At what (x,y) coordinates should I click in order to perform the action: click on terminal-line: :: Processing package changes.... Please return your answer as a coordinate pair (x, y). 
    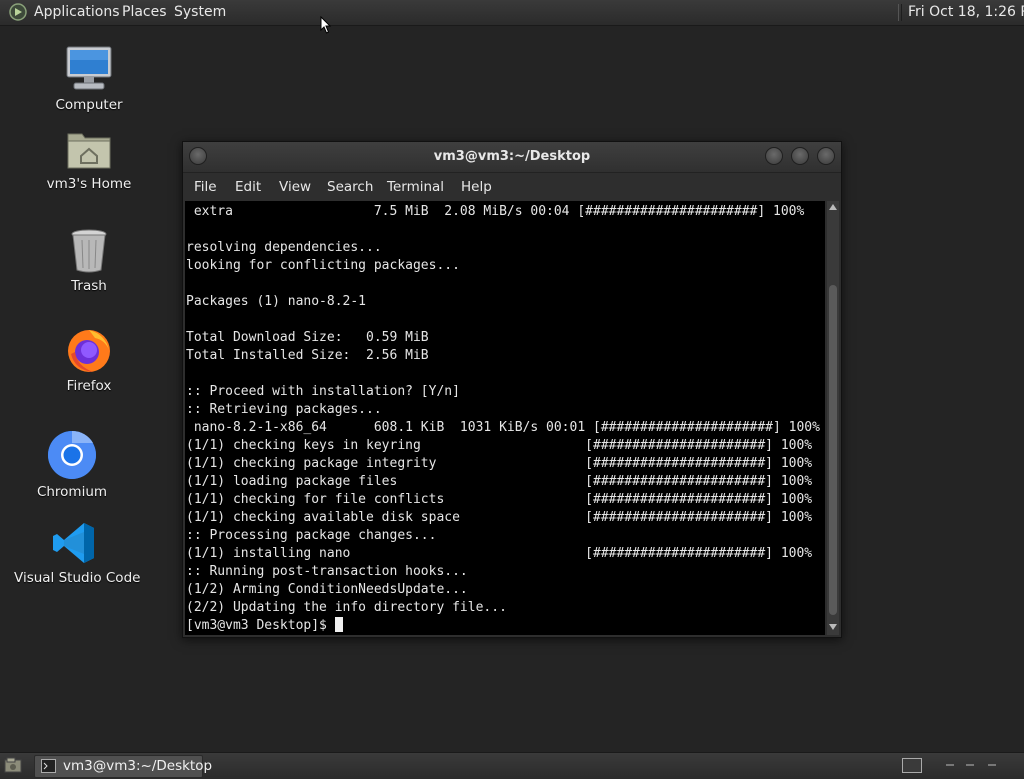
    Looking at the image, I should click on (311, 535).